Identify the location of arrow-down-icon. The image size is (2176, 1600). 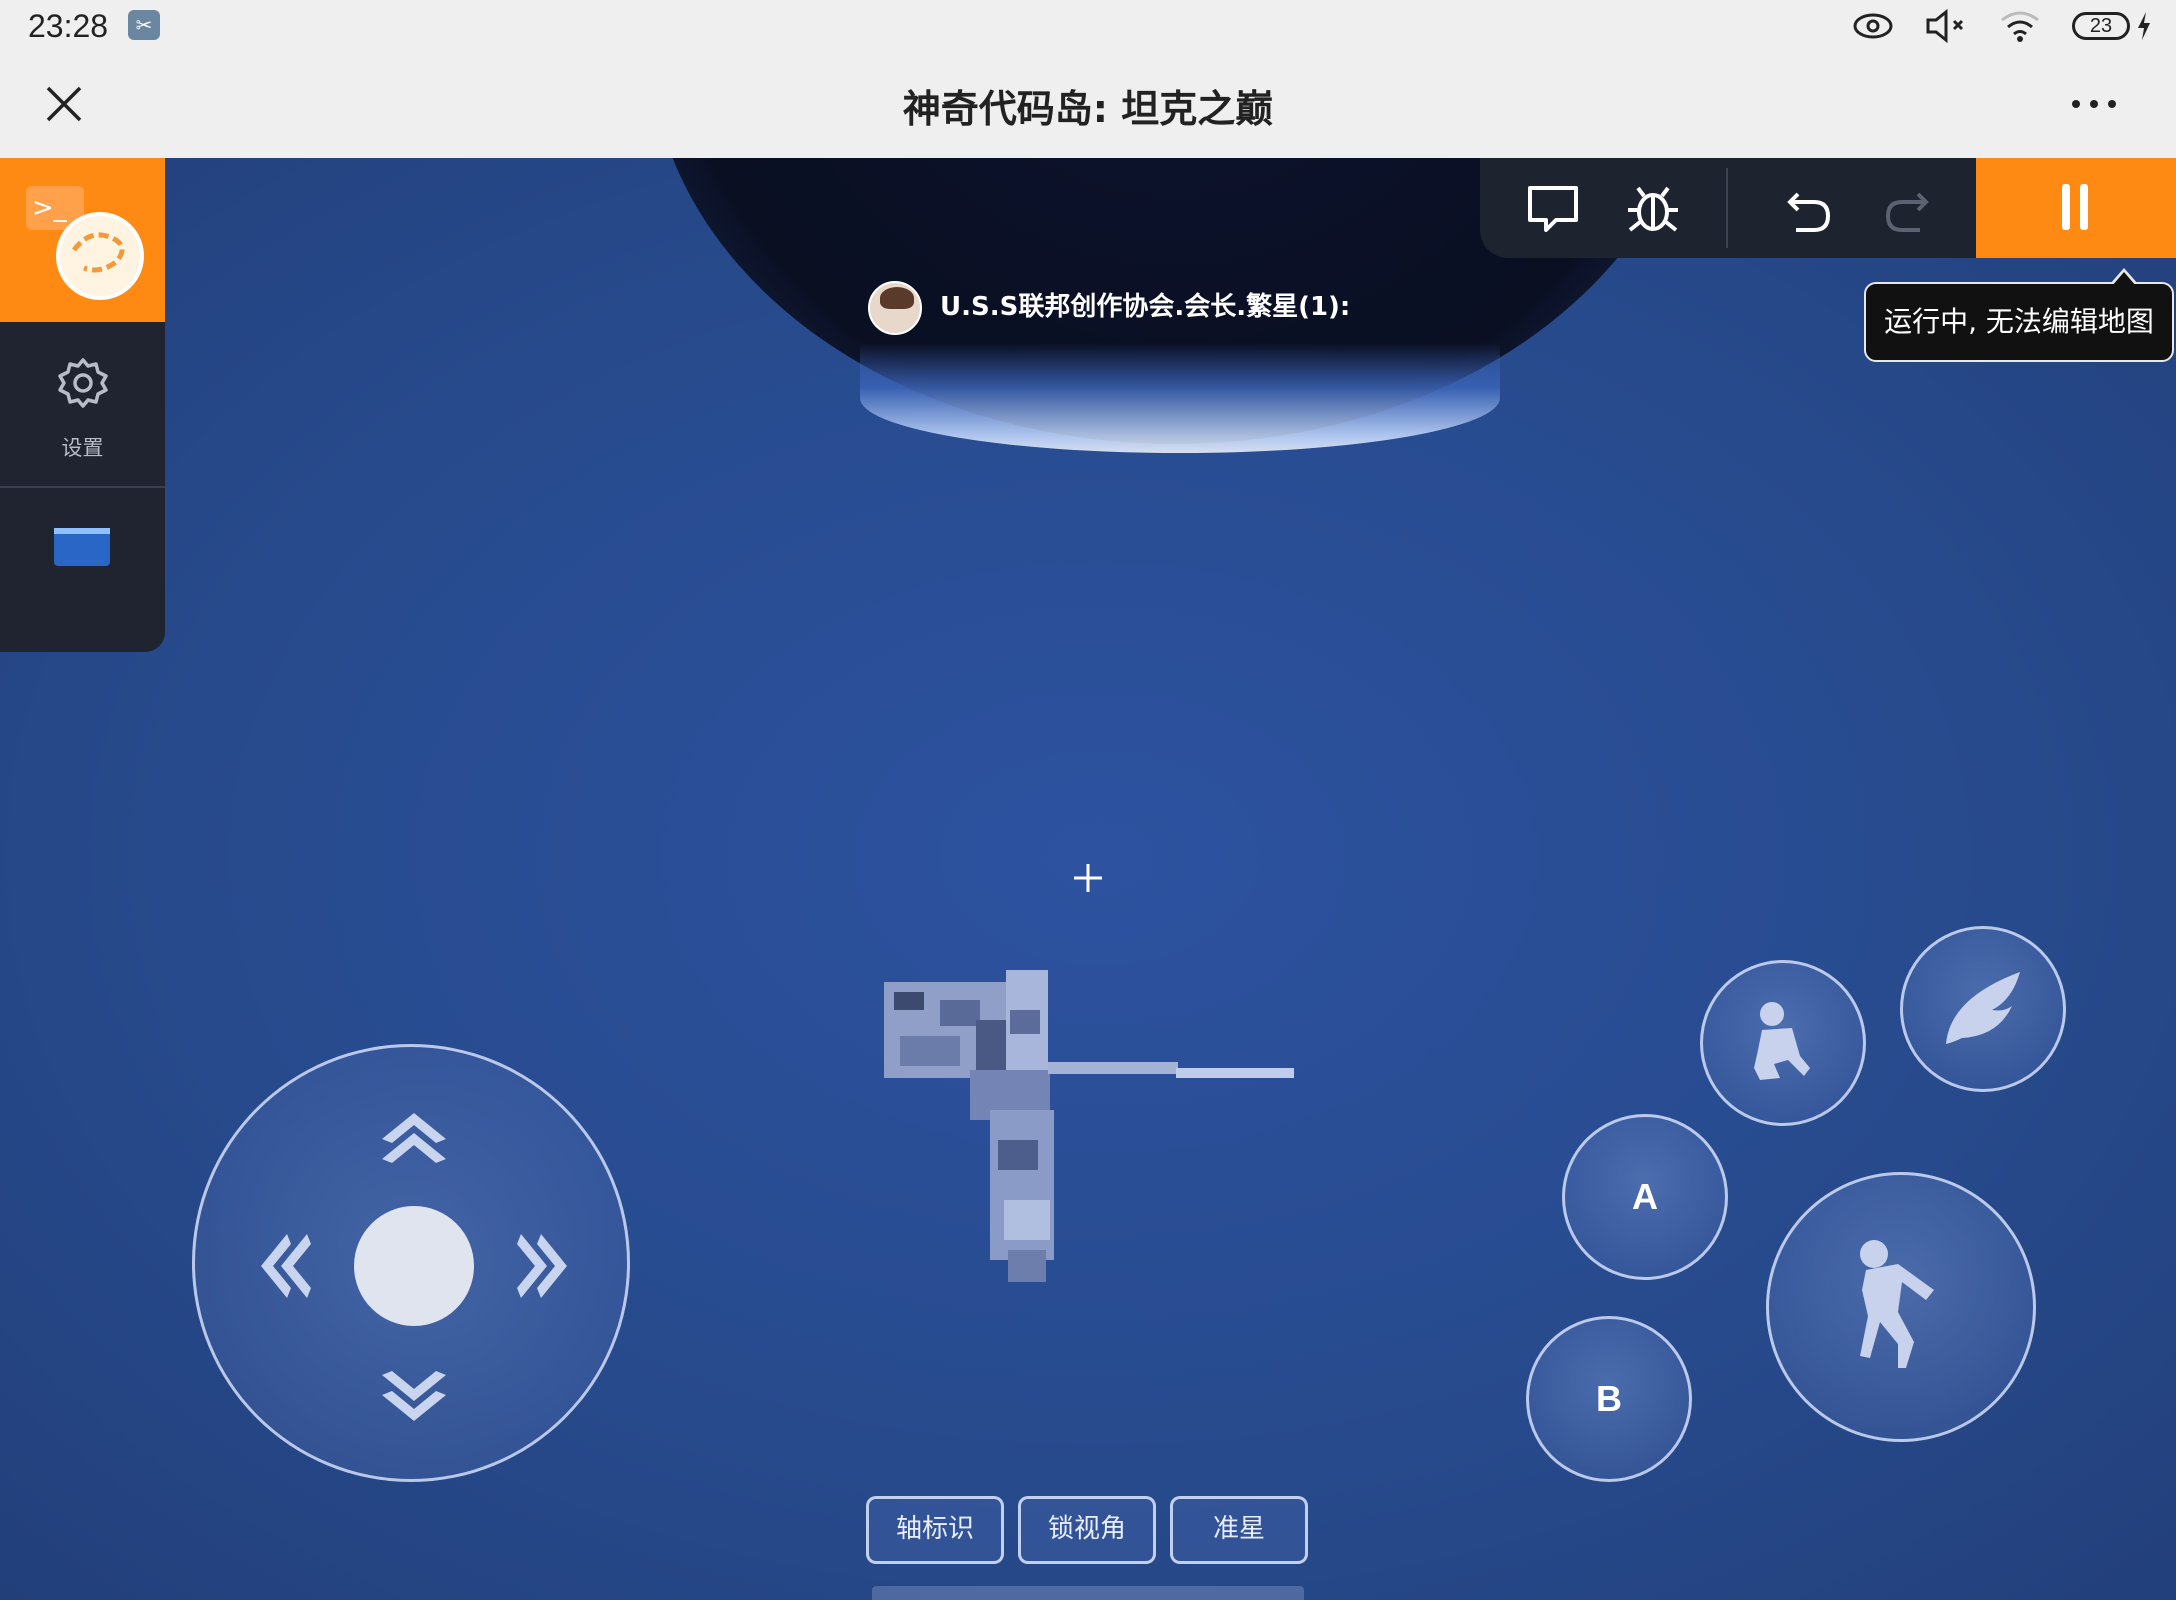
(414, 1396).